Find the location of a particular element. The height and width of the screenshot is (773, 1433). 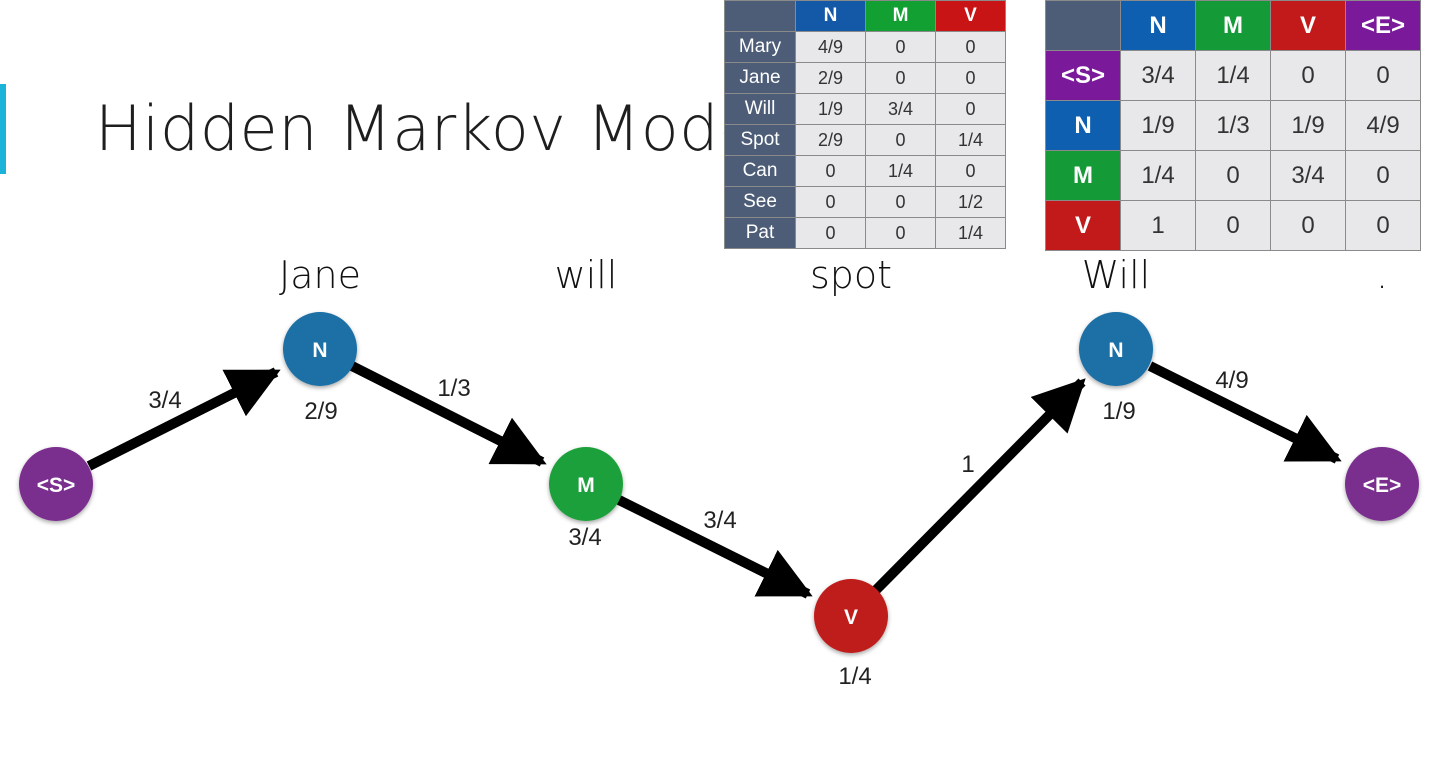

emission-prob-label: 1/4 is located at coordinates (854, 676).